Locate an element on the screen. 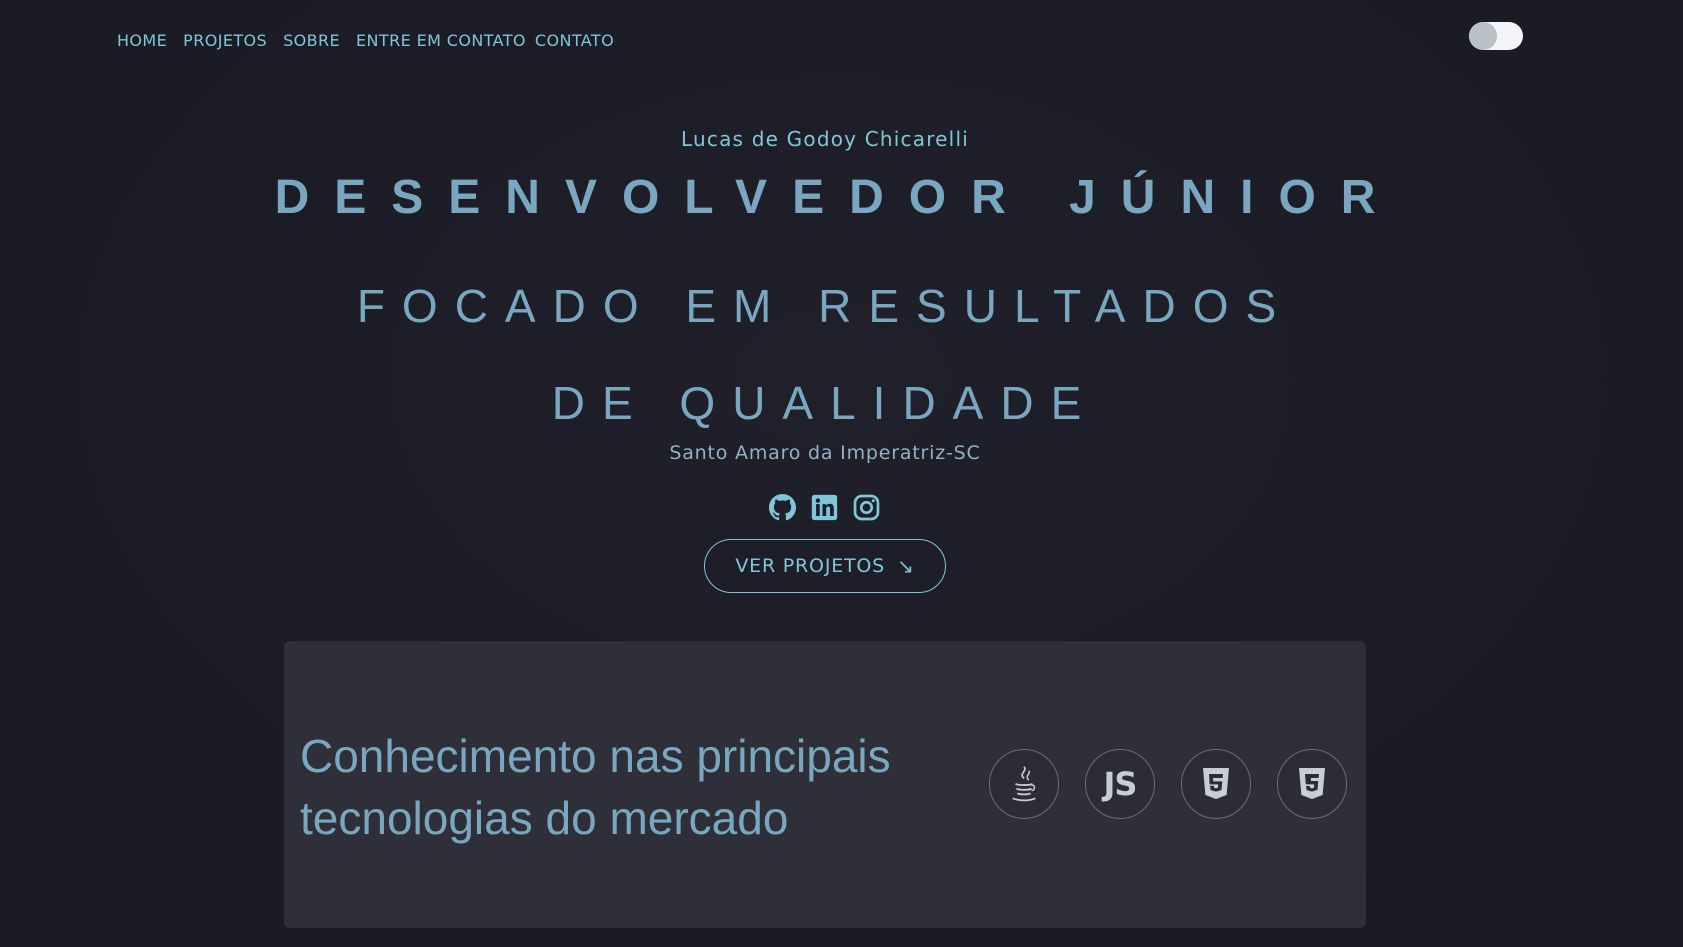 The height and width of the screenshot is (947, 1683). hero-location: Santo Amaro da Imperatriz-SC is located at coordinates (825, 453).